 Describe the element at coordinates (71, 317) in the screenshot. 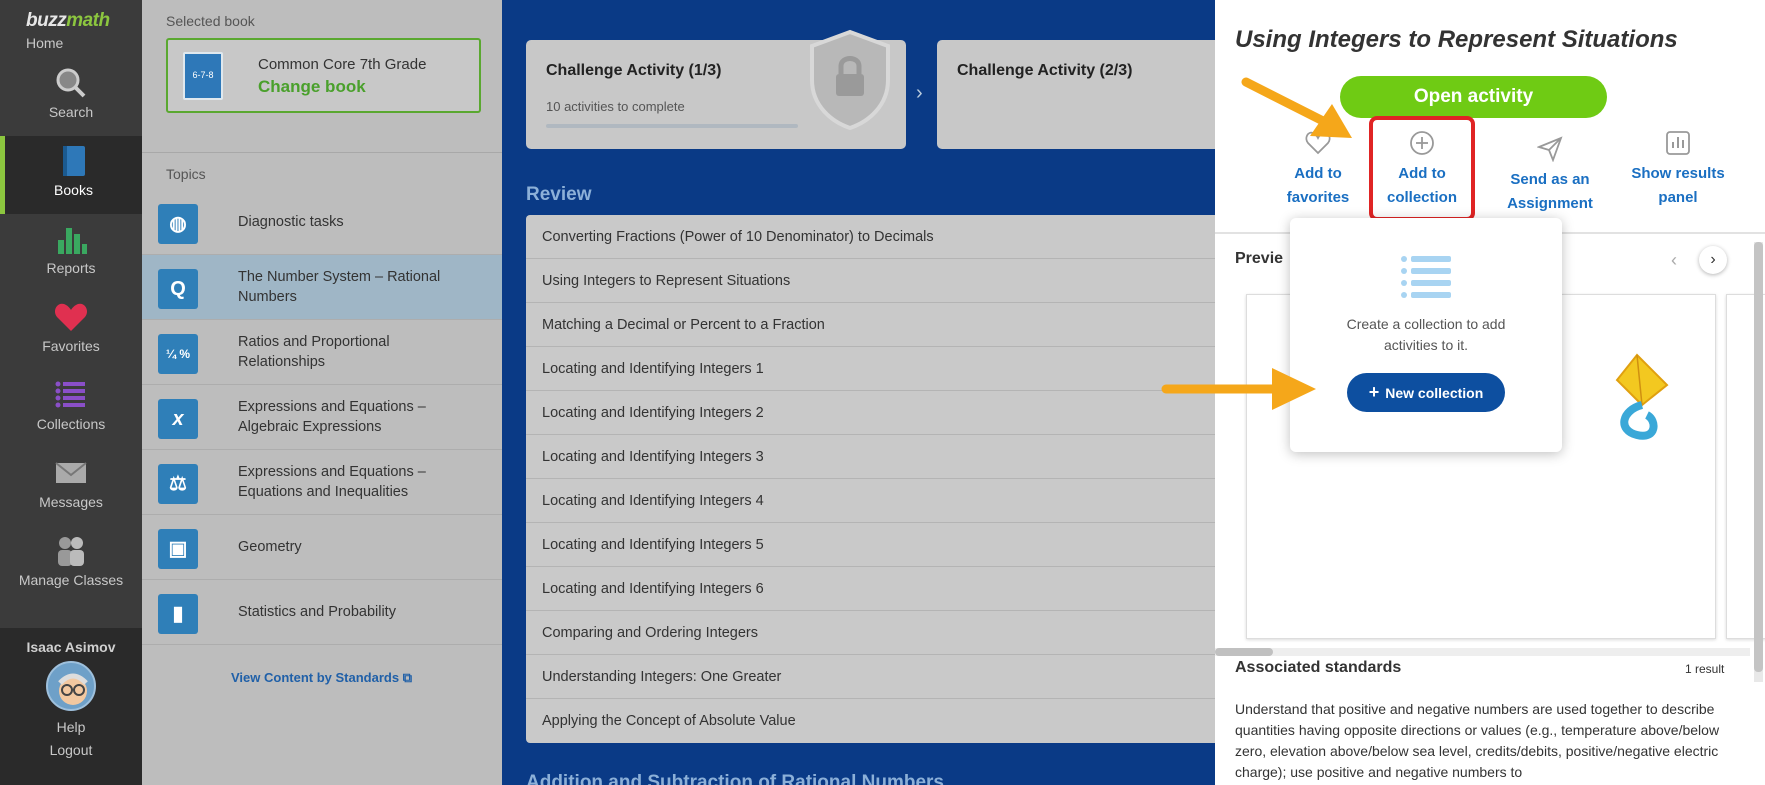

I see `heart-icon` at that location.